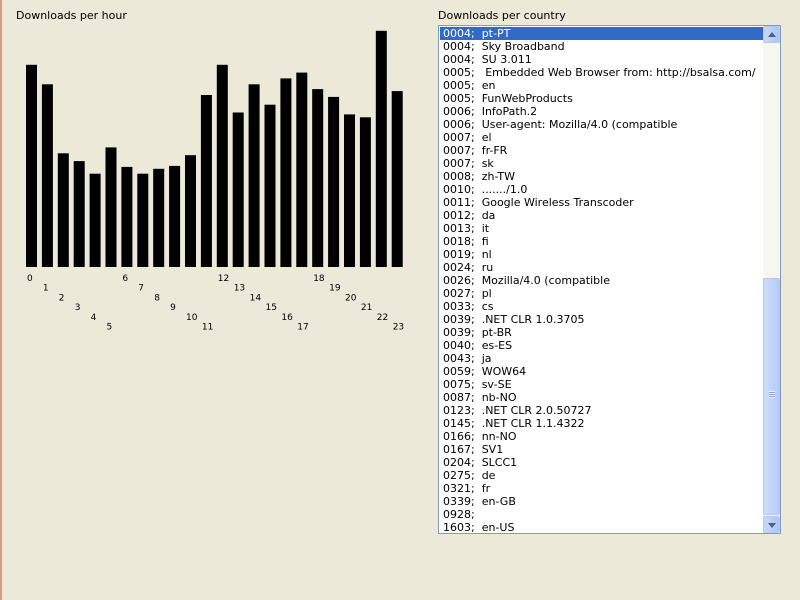 The height and width of the screenshot is (600, 800). What do you see at coordinates (207, 328) in the screenshot?
I see `x-tick-label: 11` at bounding box center [207, 328].